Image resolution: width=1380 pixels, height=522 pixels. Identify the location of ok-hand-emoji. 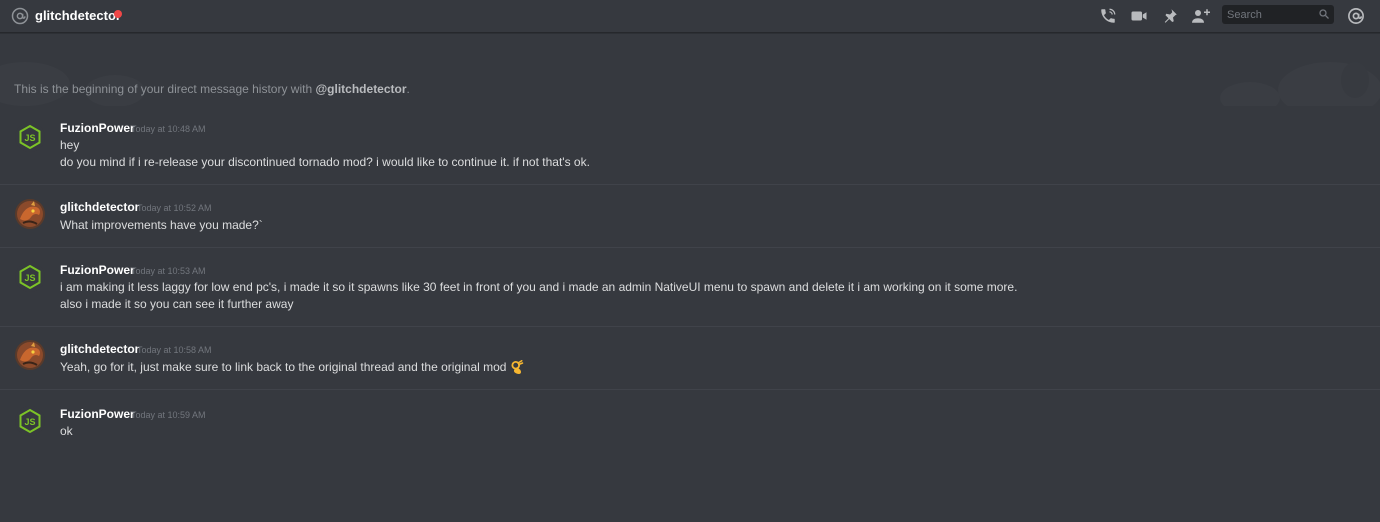
(516, 367).